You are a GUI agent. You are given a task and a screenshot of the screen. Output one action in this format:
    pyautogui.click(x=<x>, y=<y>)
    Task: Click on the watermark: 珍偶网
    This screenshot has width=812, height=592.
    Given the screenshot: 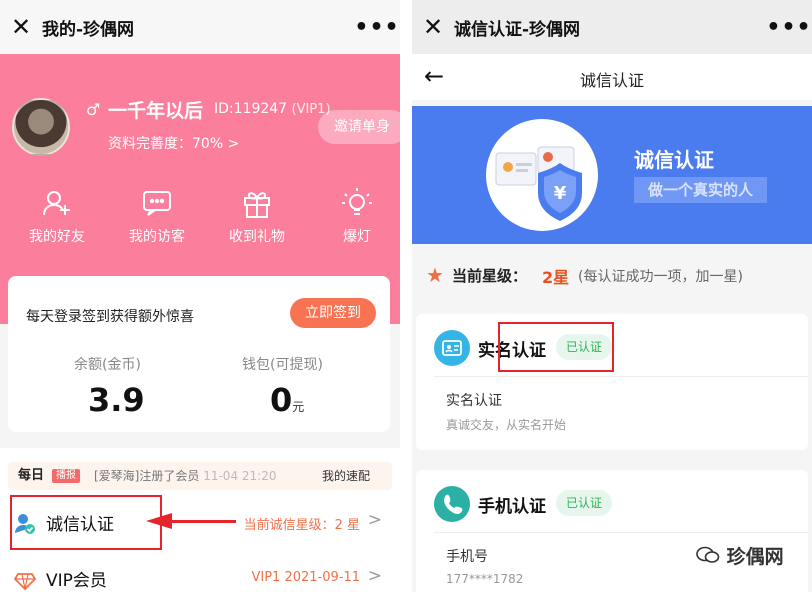 What is the action you would take?
    pyautogui.click(x=740, y=555)
    